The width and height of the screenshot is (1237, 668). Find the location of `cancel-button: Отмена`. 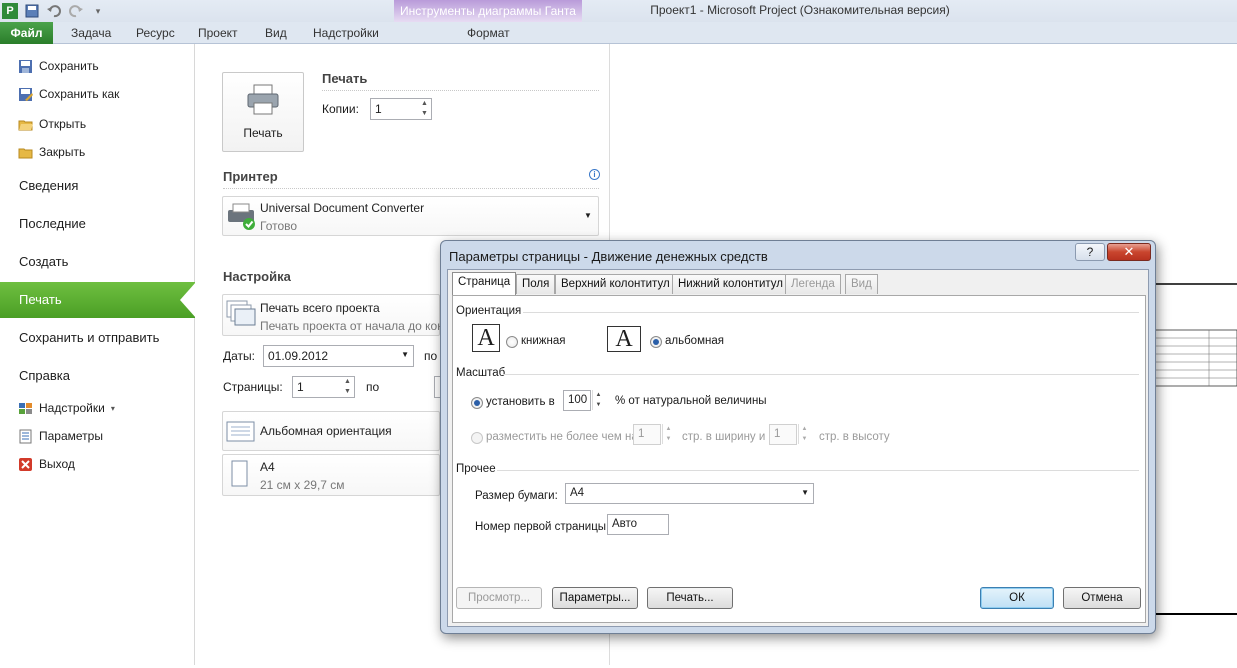

cancel-button: Отмена is located at coordinates (1102, 598).